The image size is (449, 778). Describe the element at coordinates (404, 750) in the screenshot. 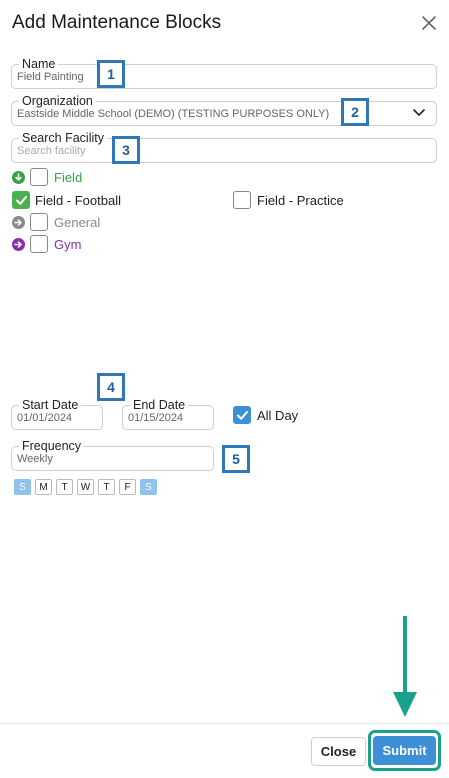

I see `submit-button: Submit` at that location.